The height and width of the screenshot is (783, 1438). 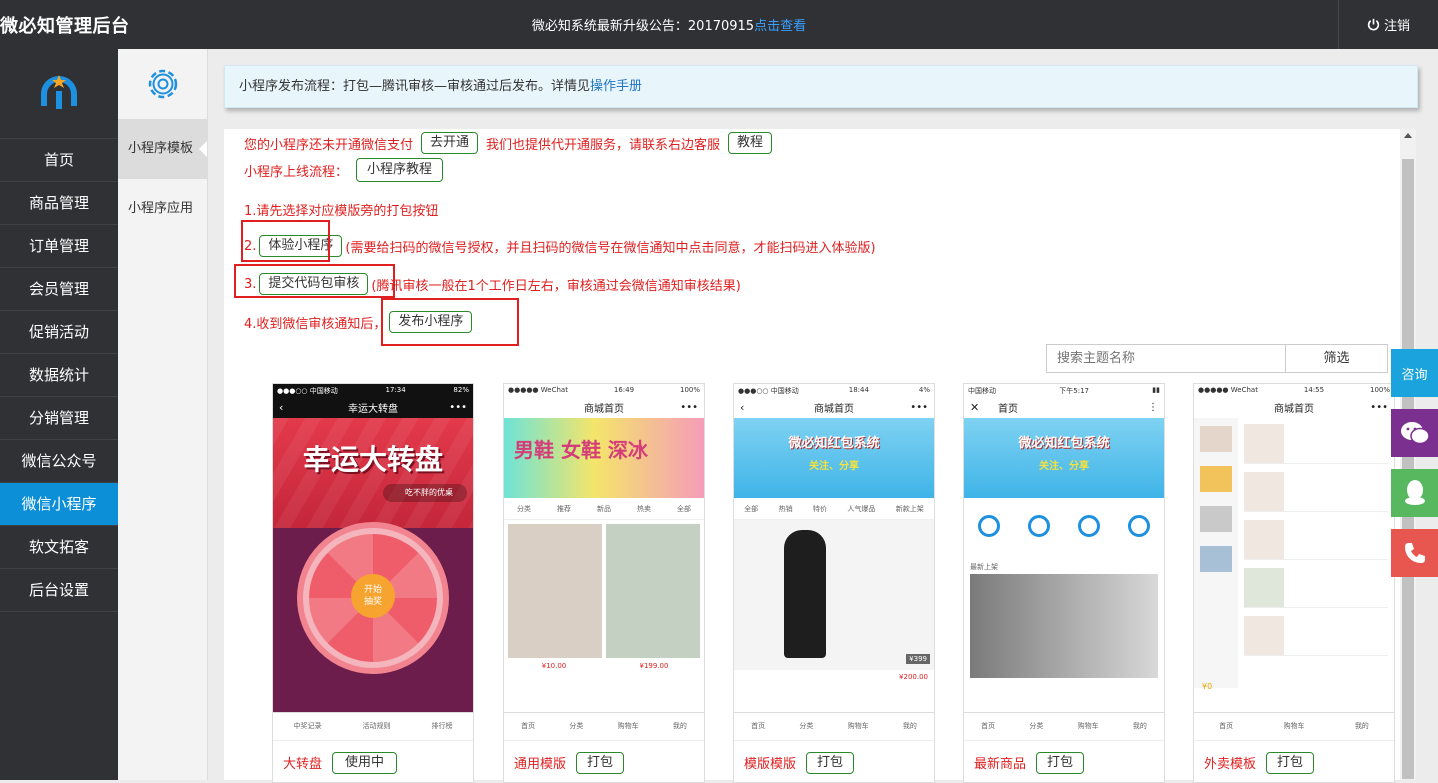 I want to click on notice-text: 微必知系统最新升级公告：20170915, so click(x=643, y=26).